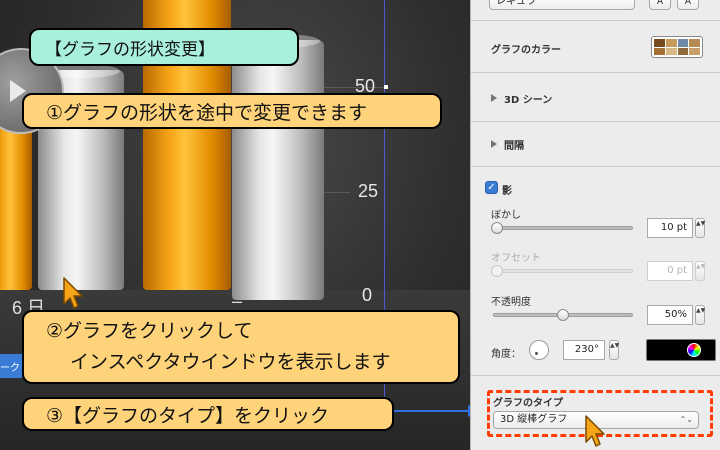 This screenshot has height=450, width=720. I want to click on offset-label: オフセット, so click(516, 258).